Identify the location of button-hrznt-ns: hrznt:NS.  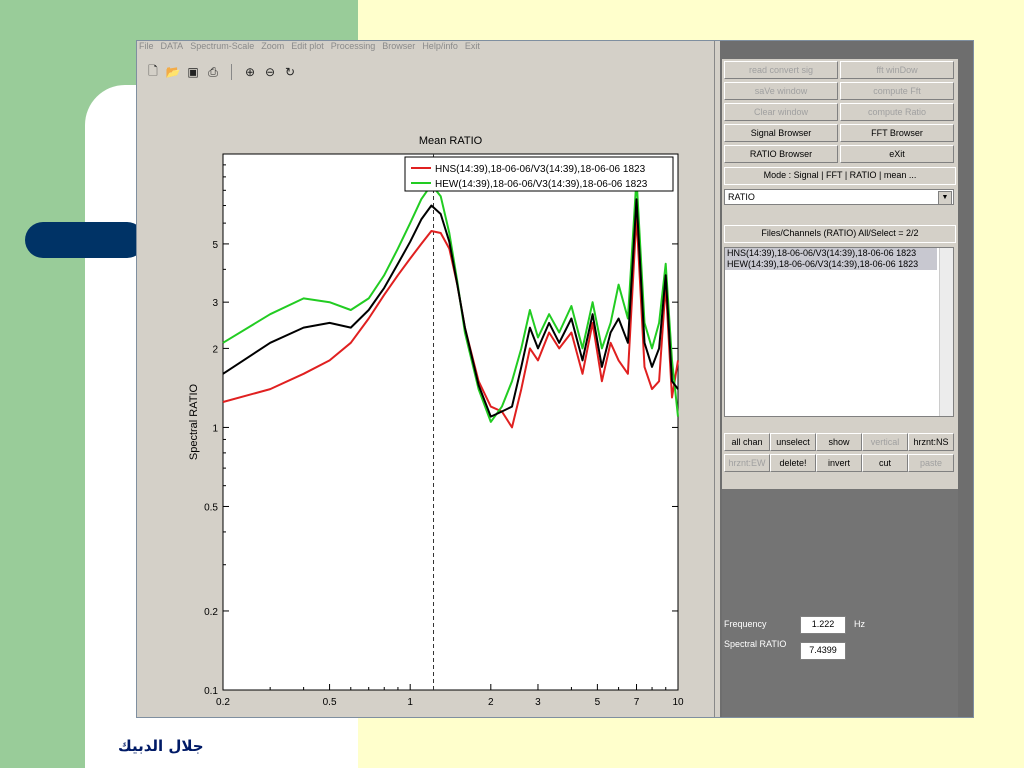
(931, 442).